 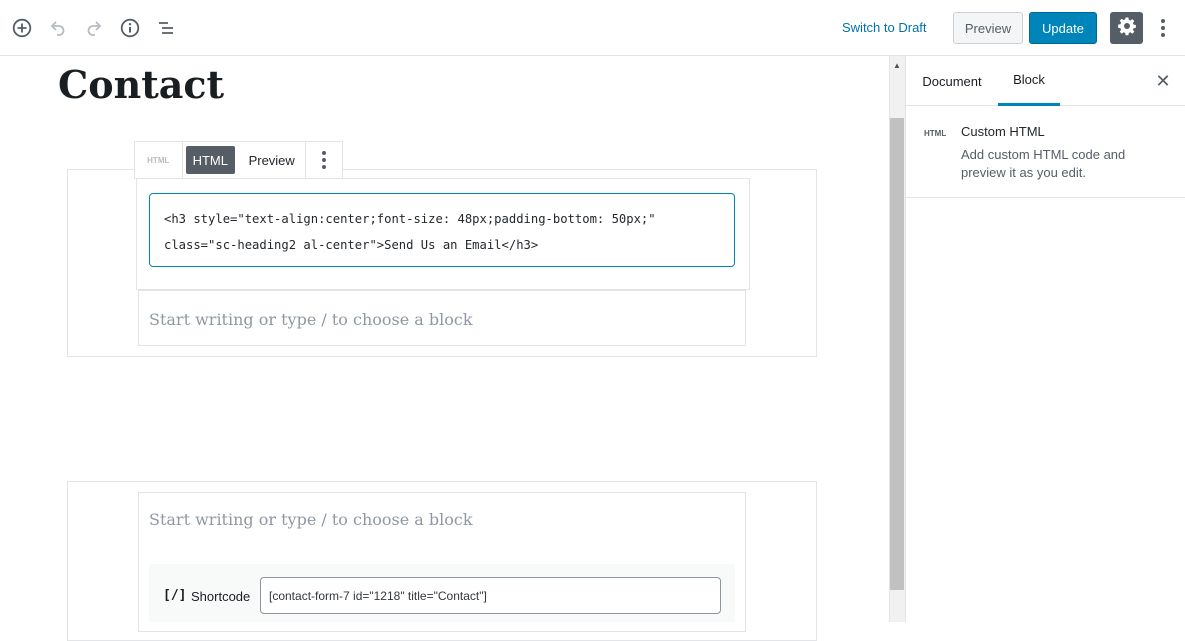 What do you see at coordinates (210, 160) in the screenshot?
I see `tab-html: HTML` at bounding box center [210, 160].